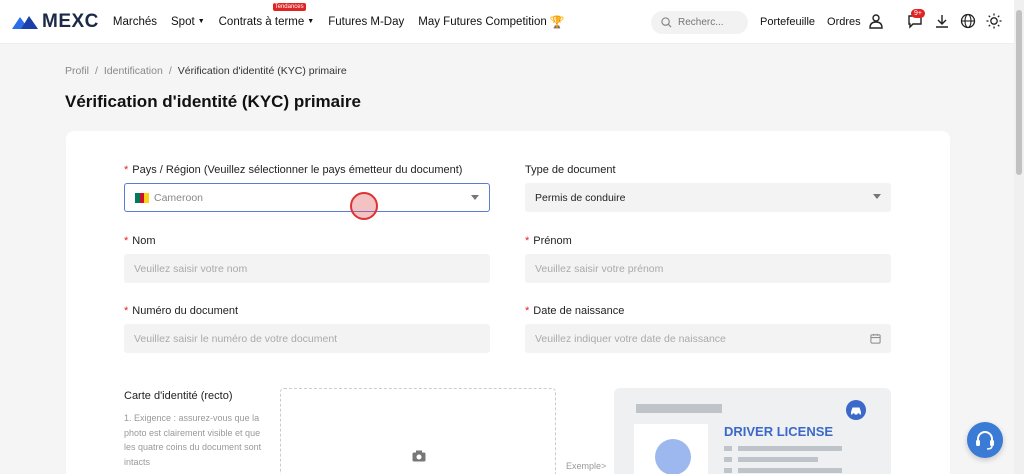 The image size is (1024, 474). Describe the element at coordinates (364, 206) in the screenshot. I see `click-indicator` at that location.